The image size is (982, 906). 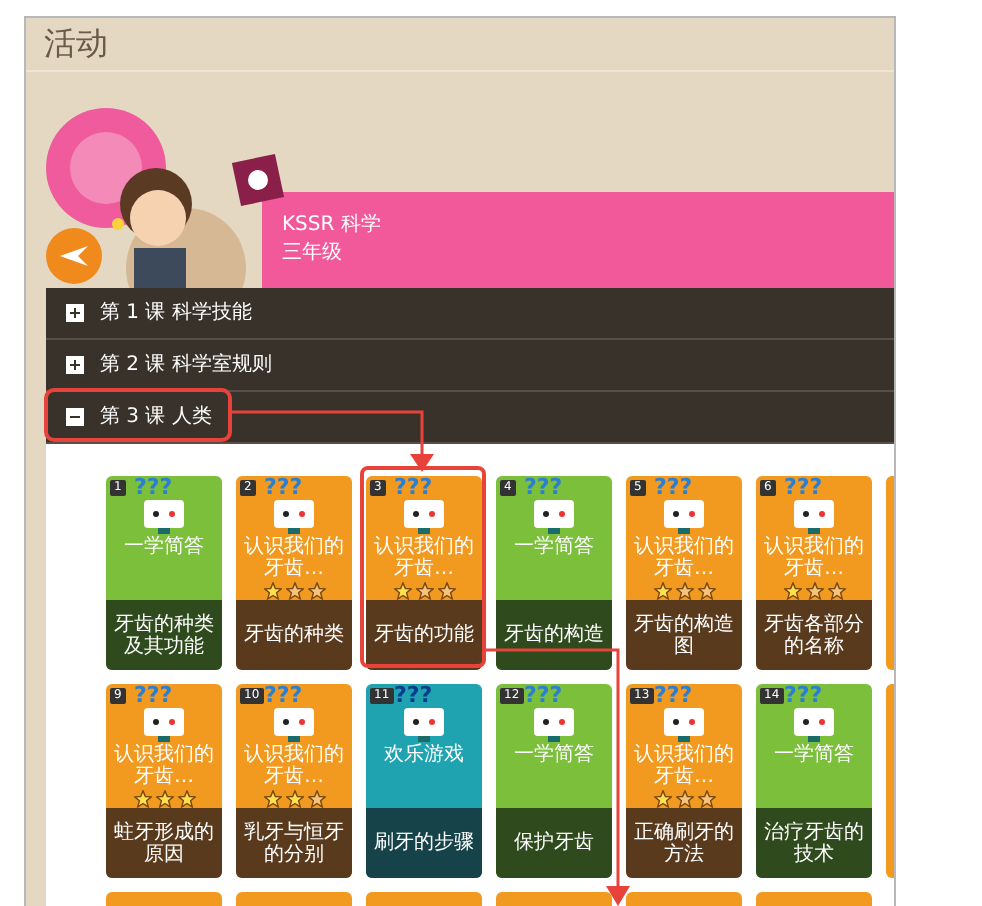 What do you see at coordinates (554, 843) in the screenshot?
I see `card-subtitle: 保护牙齿` at bounding box center [554, 843].